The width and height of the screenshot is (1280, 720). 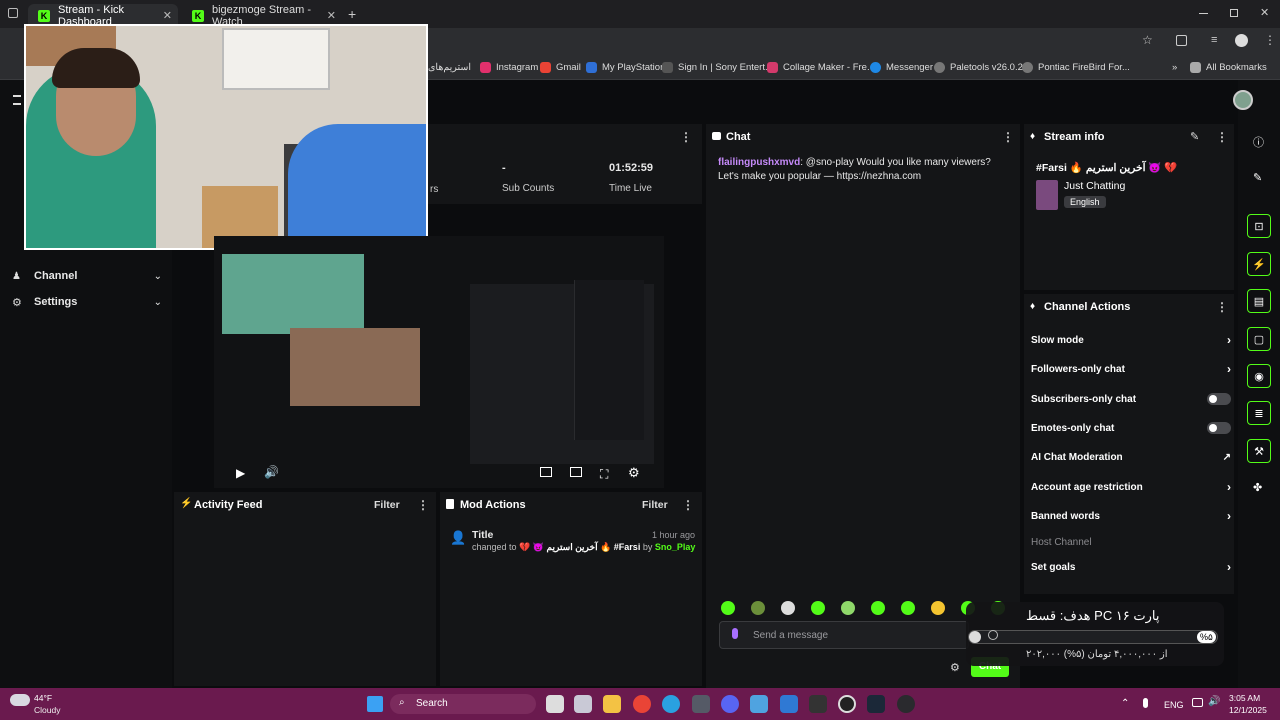 I want to click on star-icon: ☆, so click(x=1147, y=40).